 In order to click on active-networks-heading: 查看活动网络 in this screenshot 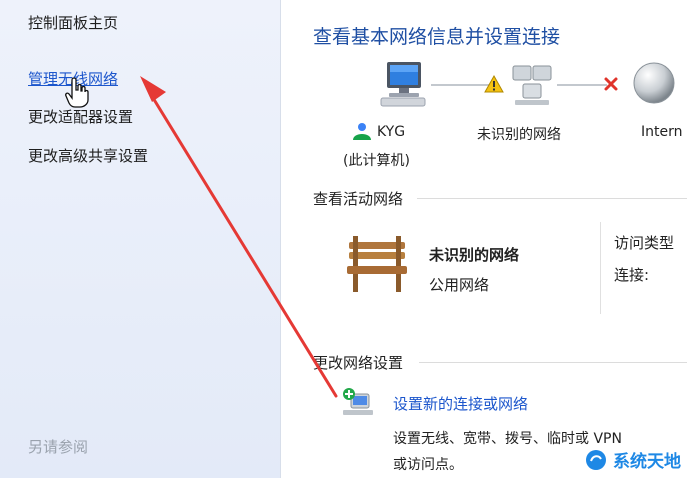, I will do `click(358, 199)`.